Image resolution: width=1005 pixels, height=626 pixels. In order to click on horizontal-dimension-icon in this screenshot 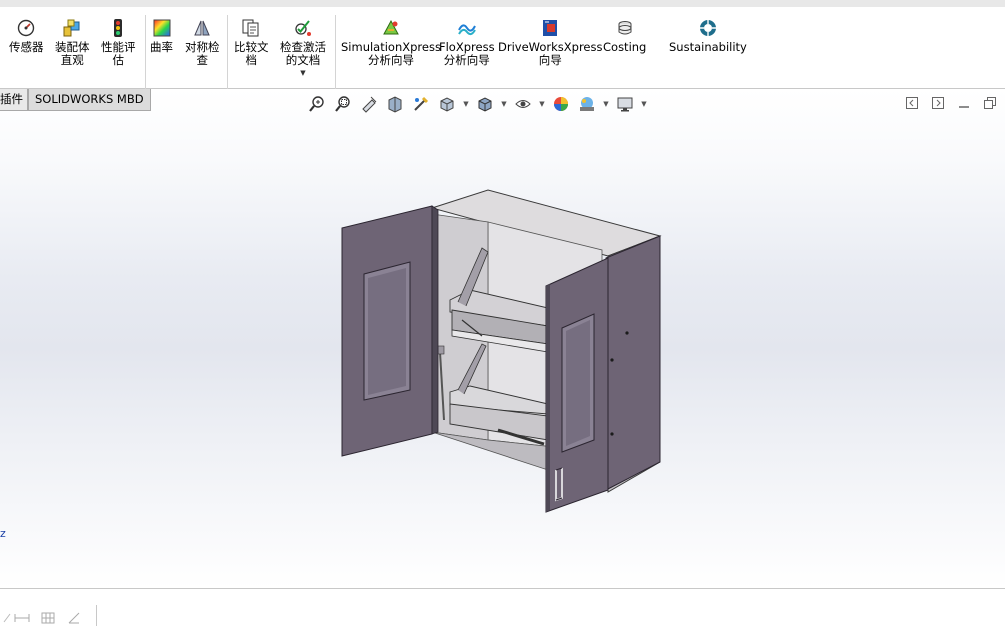, I will do `click(22, 618)`.